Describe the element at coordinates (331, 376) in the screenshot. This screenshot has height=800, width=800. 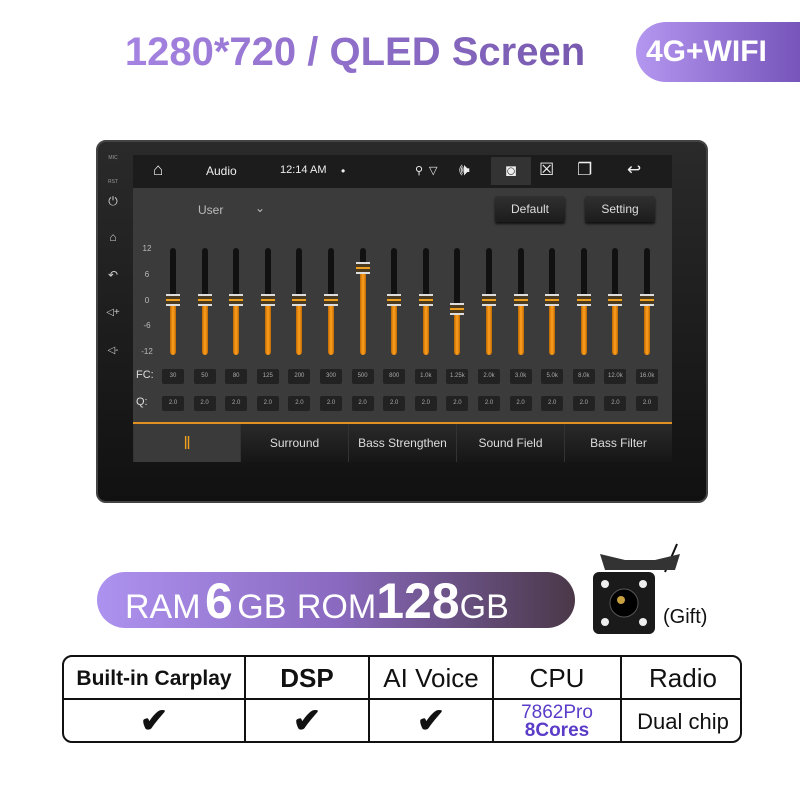
I see `fc-value: 300` at that location.